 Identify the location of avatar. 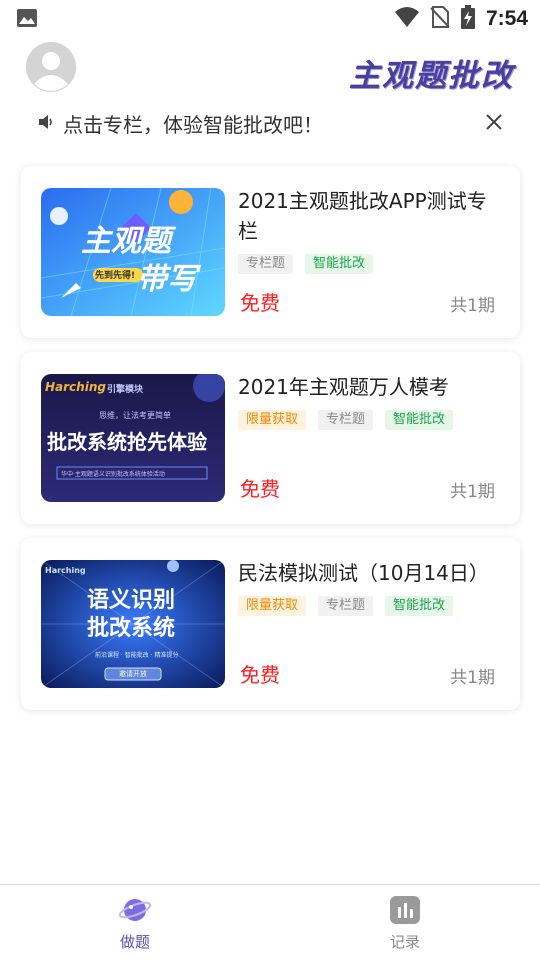
(51, 67).